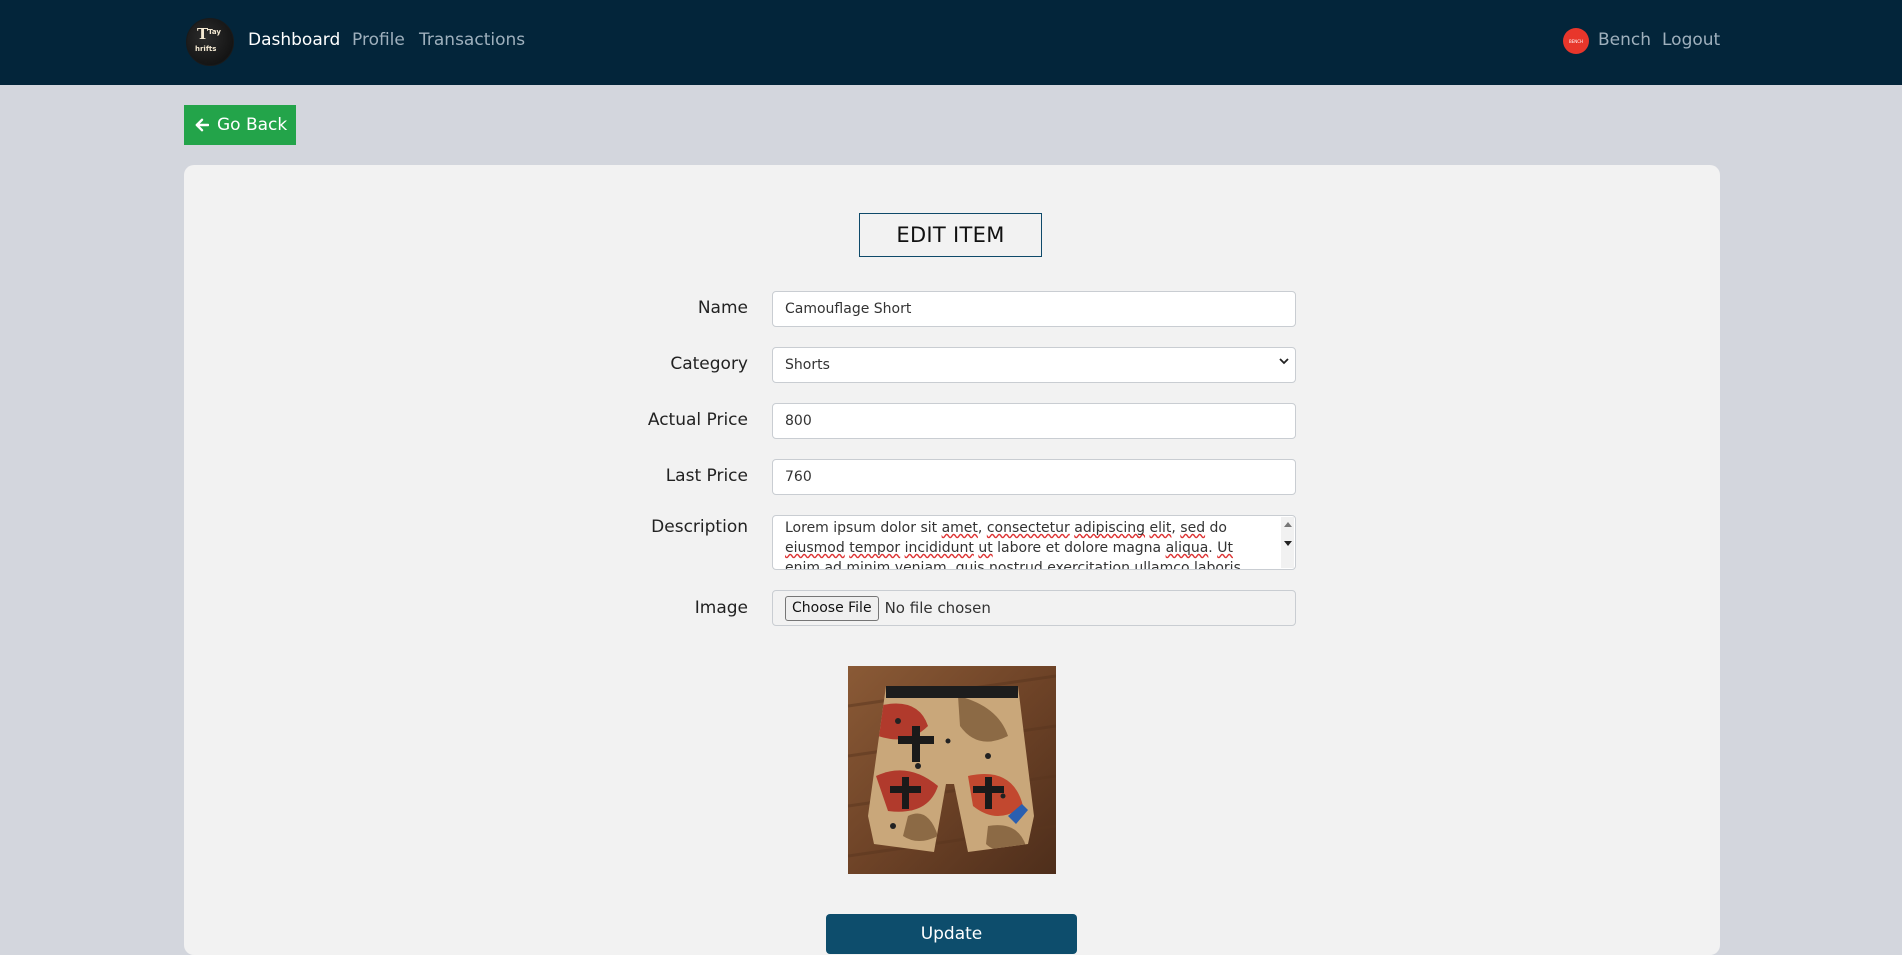 Image resolution: width=1902 pixels, height=955 pixels. I want to click on actual-price-label: Actual Price, so click(697, 420).